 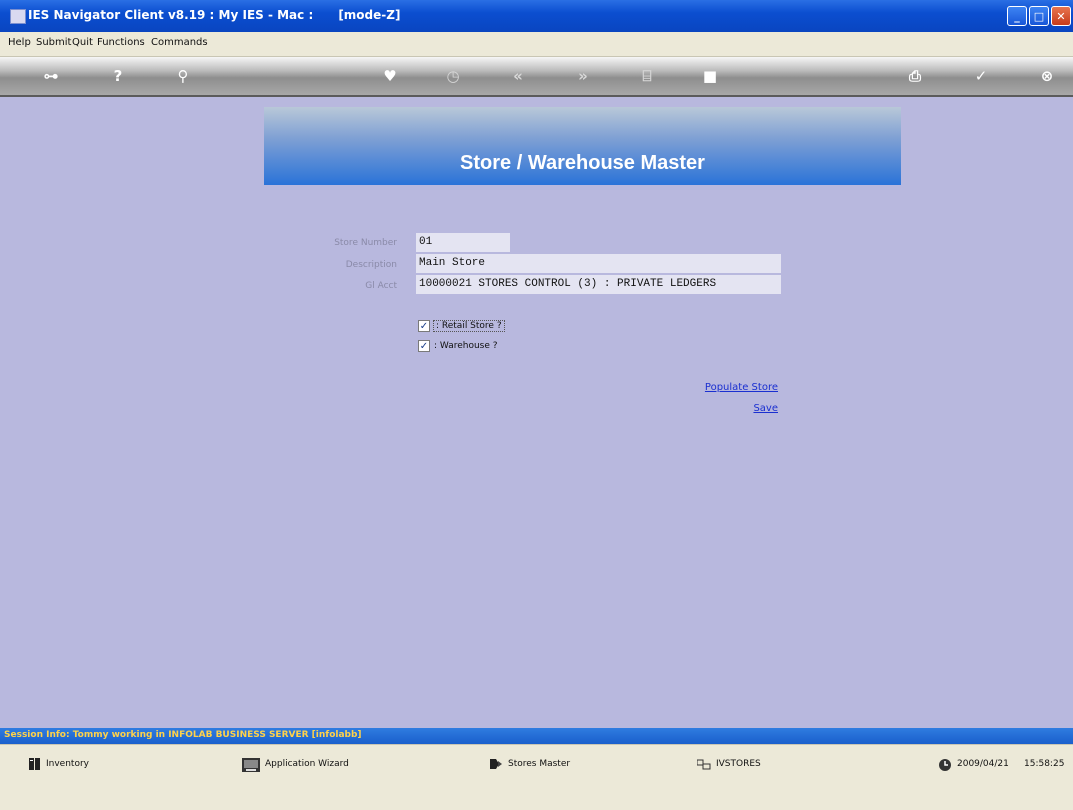 I want to click on wizard-icon, so click(x=251, y=765).